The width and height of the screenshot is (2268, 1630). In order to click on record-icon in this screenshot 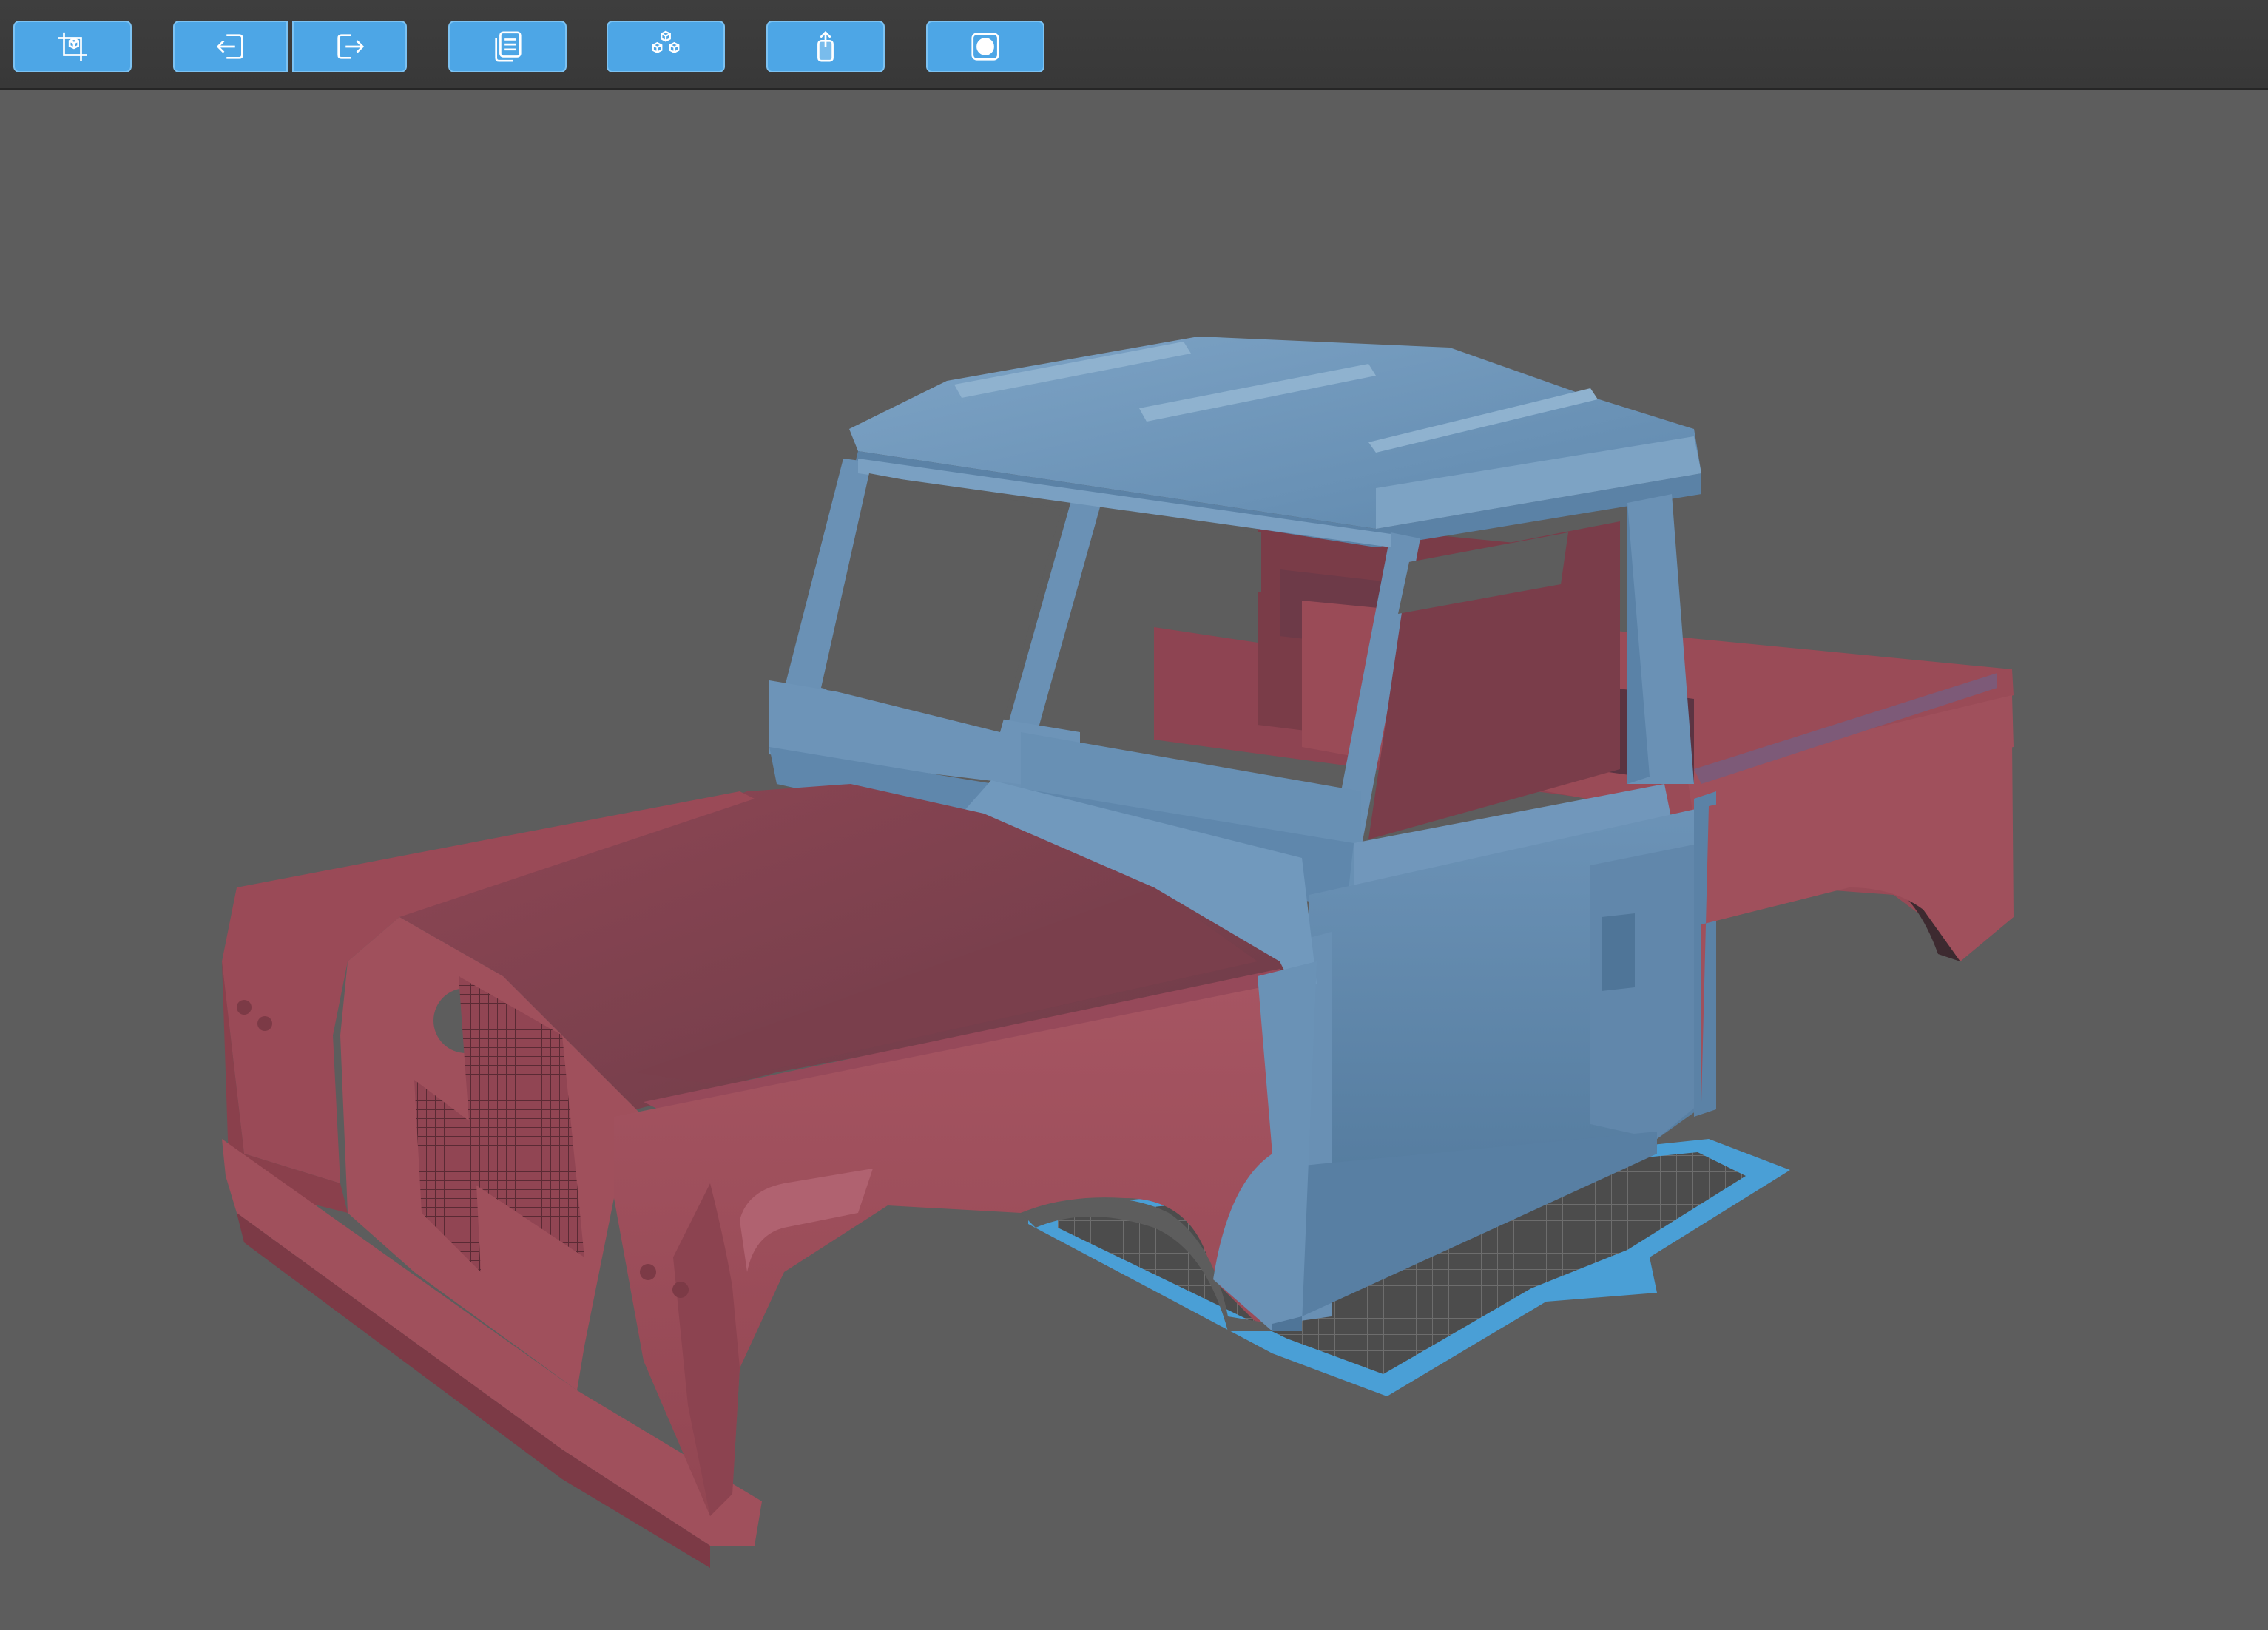, I will do `click(985, 47)`.